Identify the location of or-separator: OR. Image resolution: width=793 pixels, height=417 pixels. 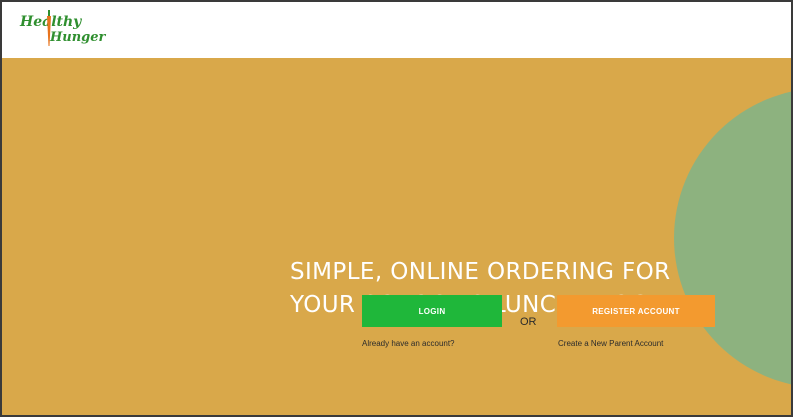
(528, 322).